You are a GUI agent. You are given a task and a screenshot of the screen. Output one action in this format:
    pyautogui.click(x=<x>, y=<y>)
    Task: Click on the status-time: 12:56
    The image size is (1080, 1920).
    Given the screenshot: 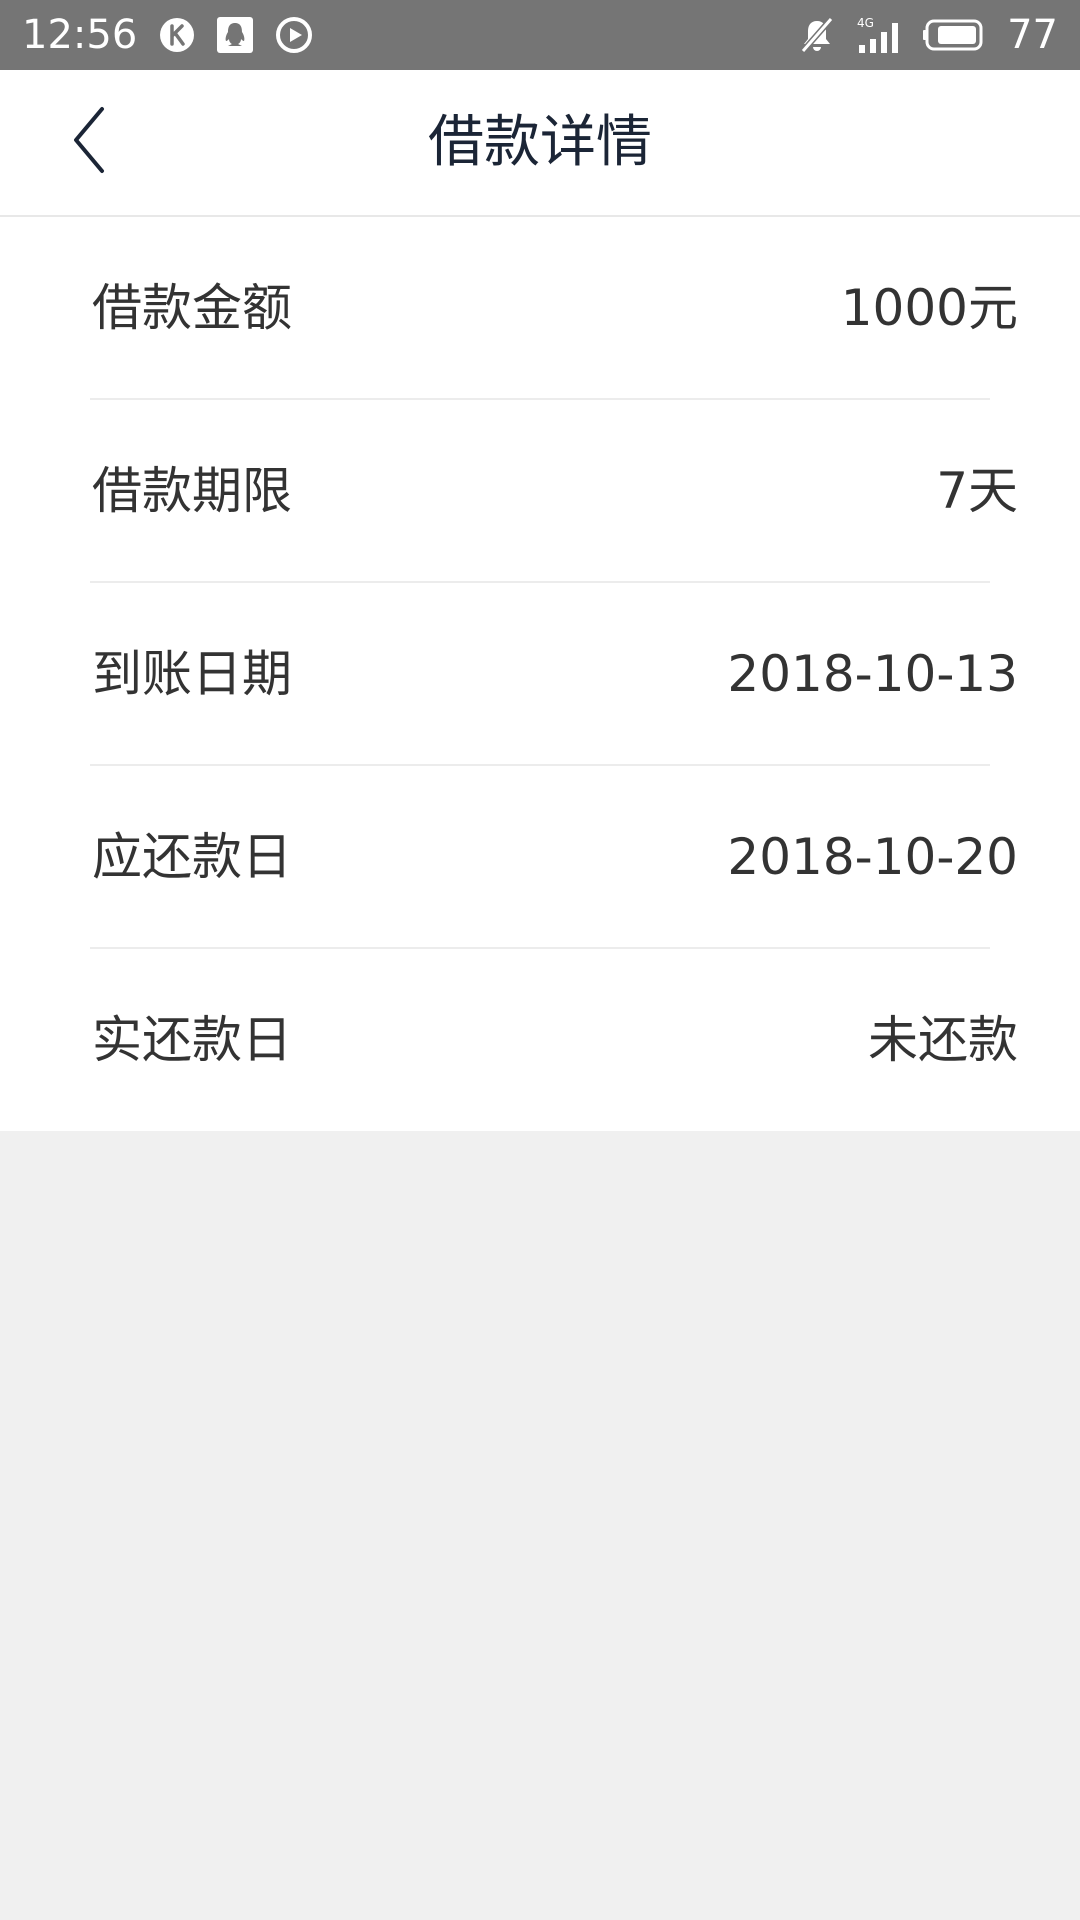 What is the action you would take?
    pyautogui.click(x=80, y=35)
    